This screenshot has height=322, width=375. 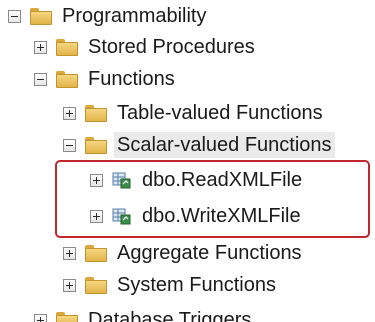 I want to click on tree-node-programmability: Programmability, so click(x=108, y=16).